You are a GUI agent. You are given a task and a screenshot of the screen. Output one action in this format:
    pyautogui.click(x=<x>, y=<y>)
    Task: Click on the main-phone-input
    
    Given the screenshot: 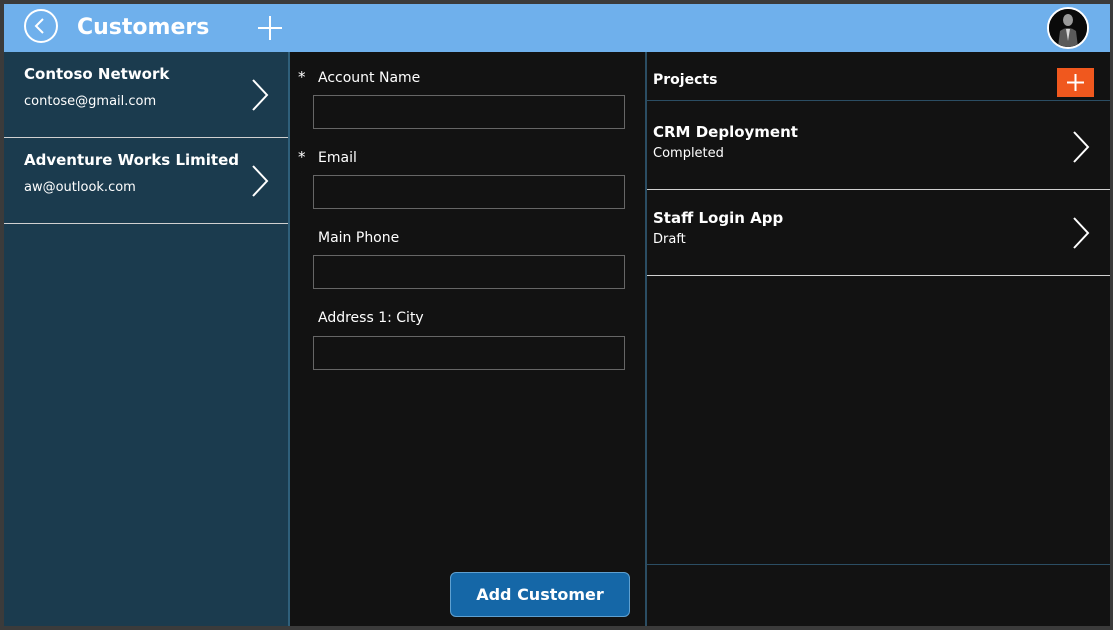 What is the action you would take?
    pyautogui.click(x=469, y=272)
    